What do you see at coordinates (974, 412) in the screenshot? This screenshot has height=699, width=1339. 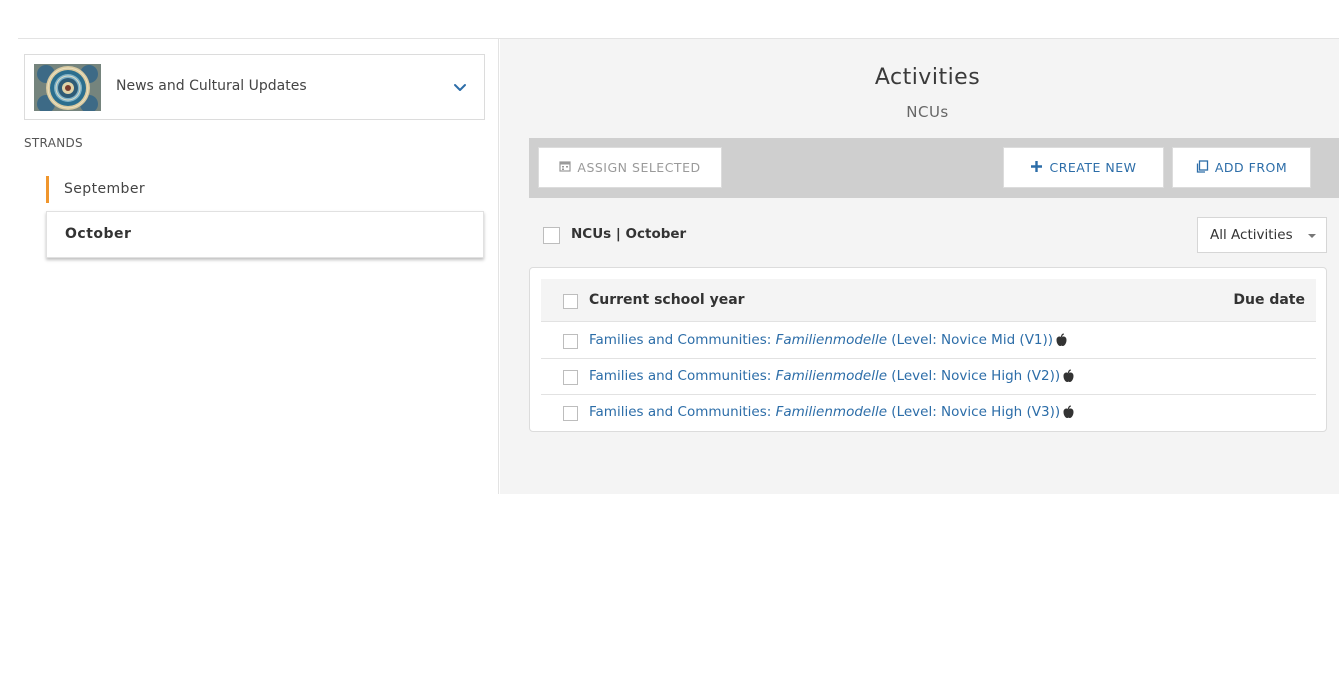 I see `activity-suffix: (Level: Novice High (V3))` at bounding box center [974, 412].